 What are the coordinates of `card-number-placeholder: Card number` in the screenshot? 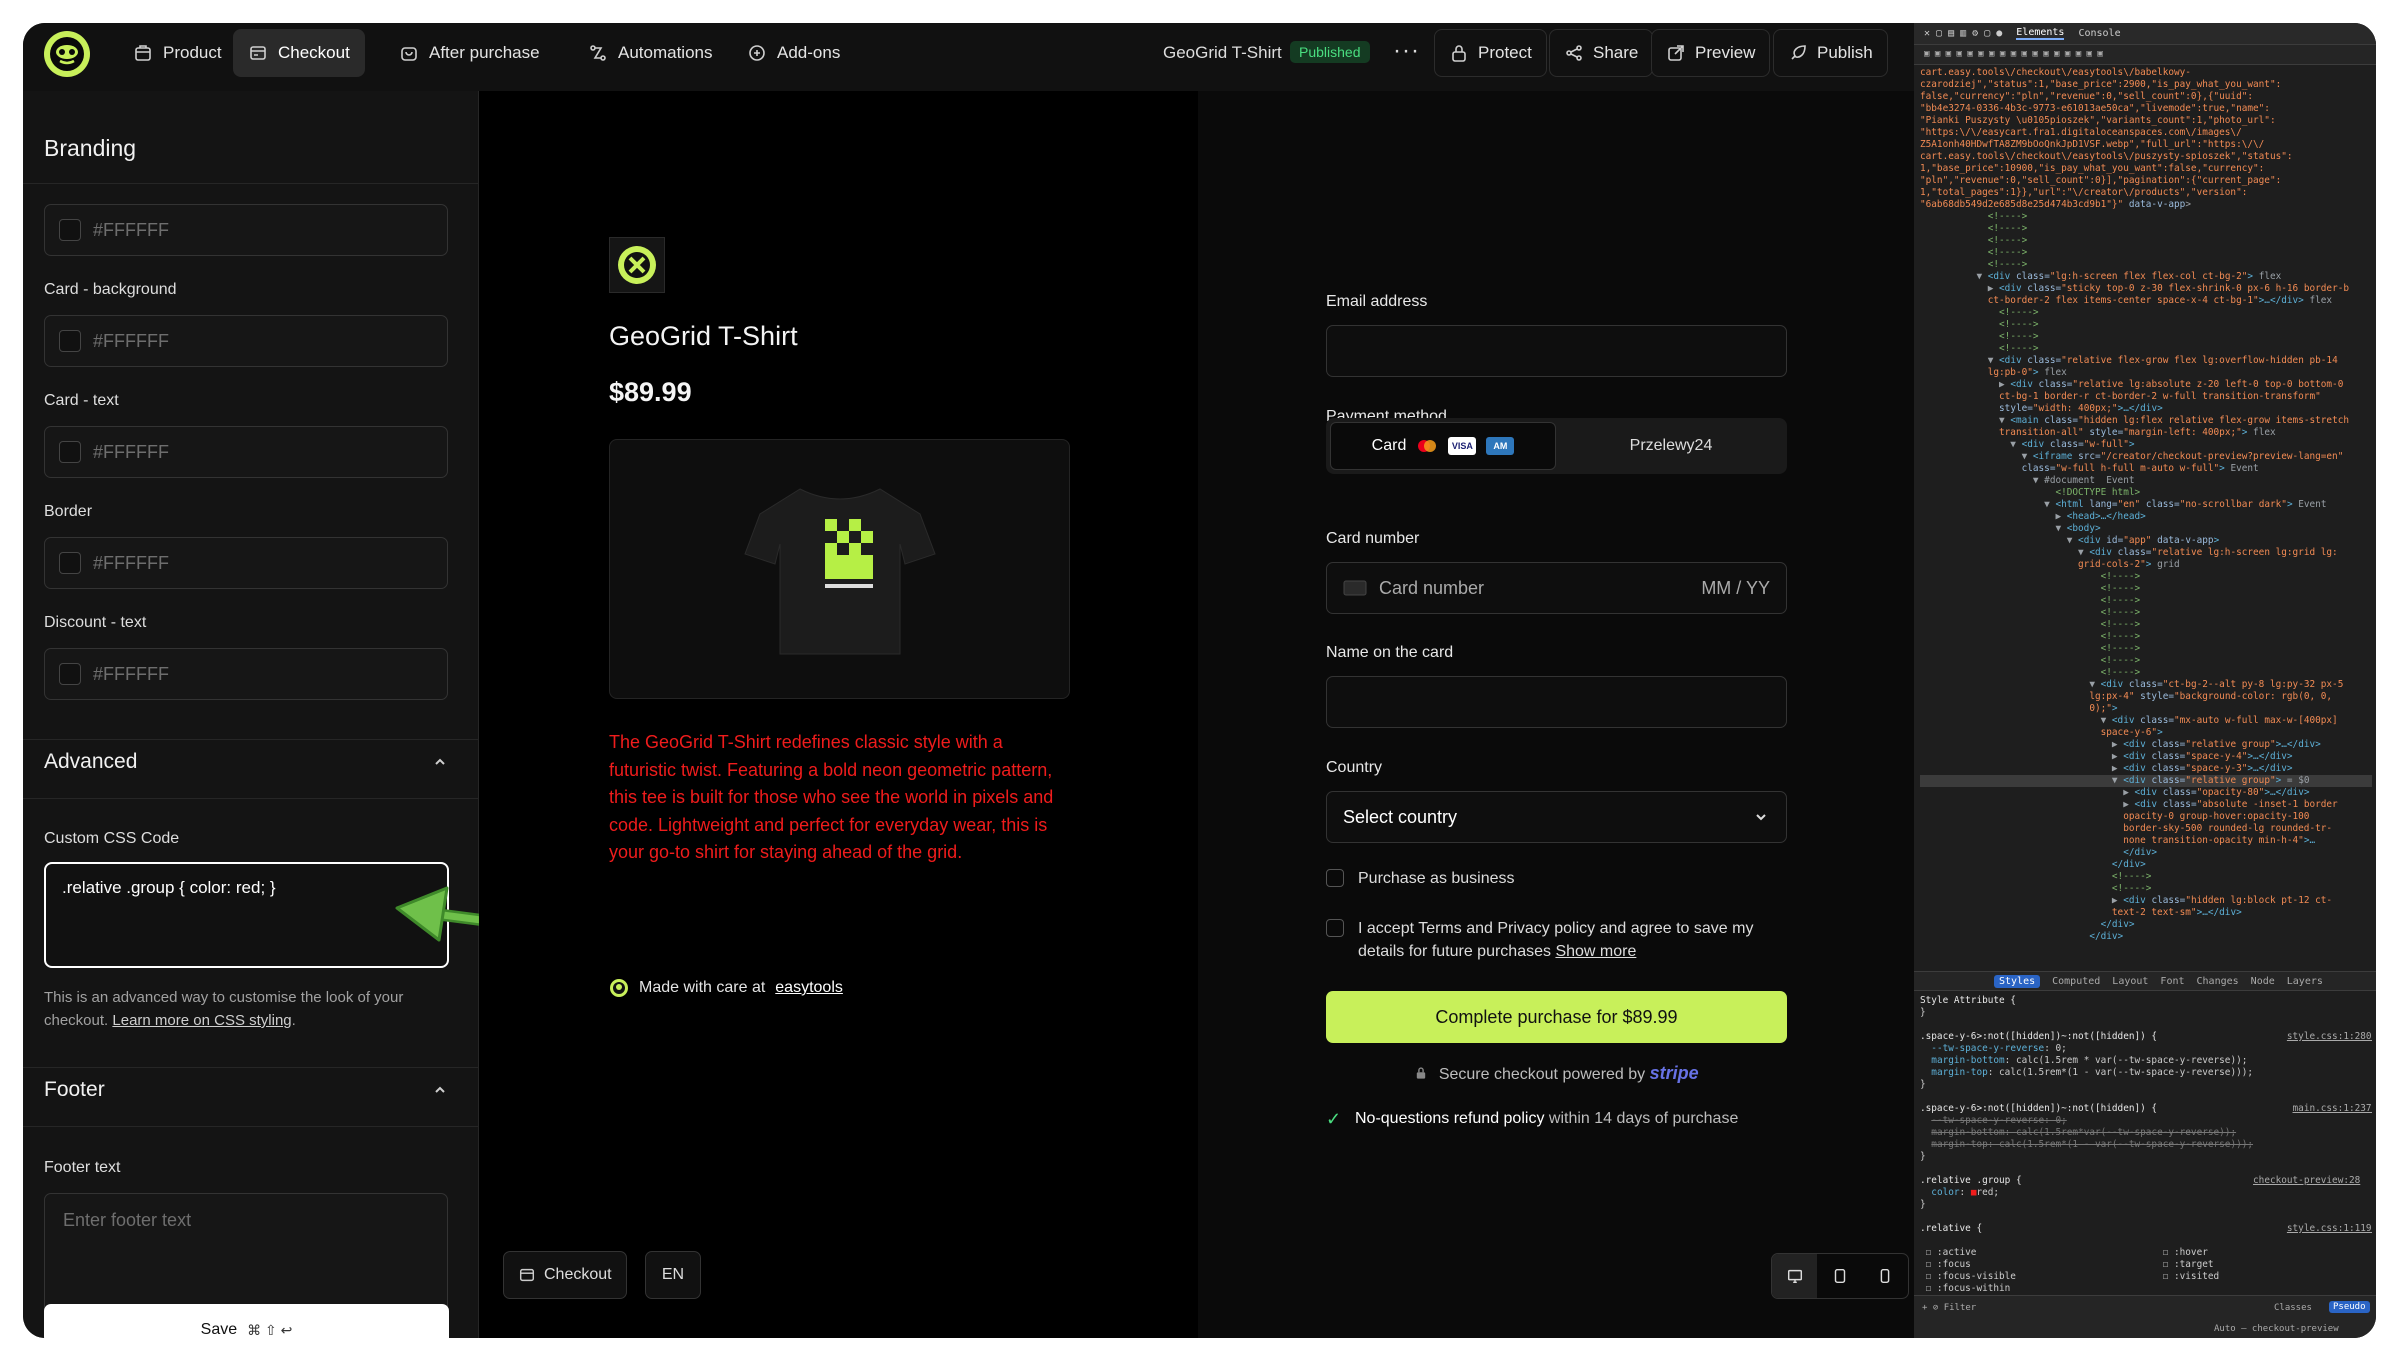 It's located at (1432, 587).